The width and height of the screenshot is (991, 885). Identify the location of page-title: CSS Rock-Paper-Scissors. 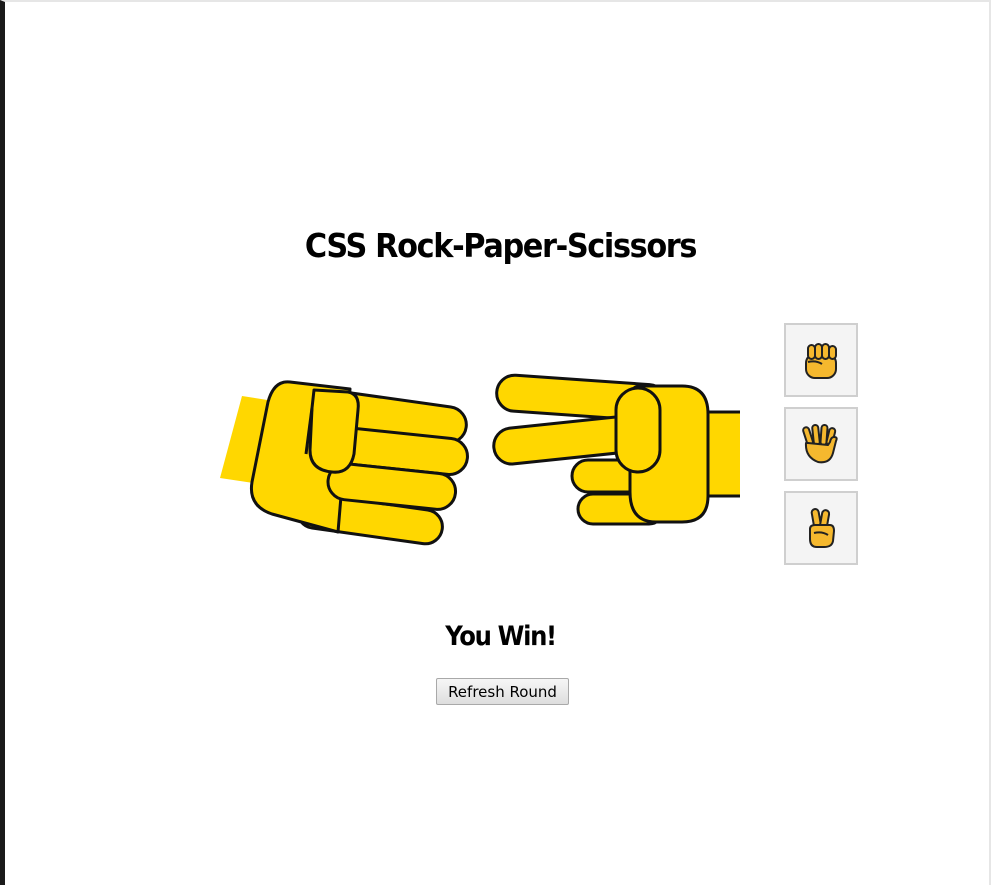
(501, 245).